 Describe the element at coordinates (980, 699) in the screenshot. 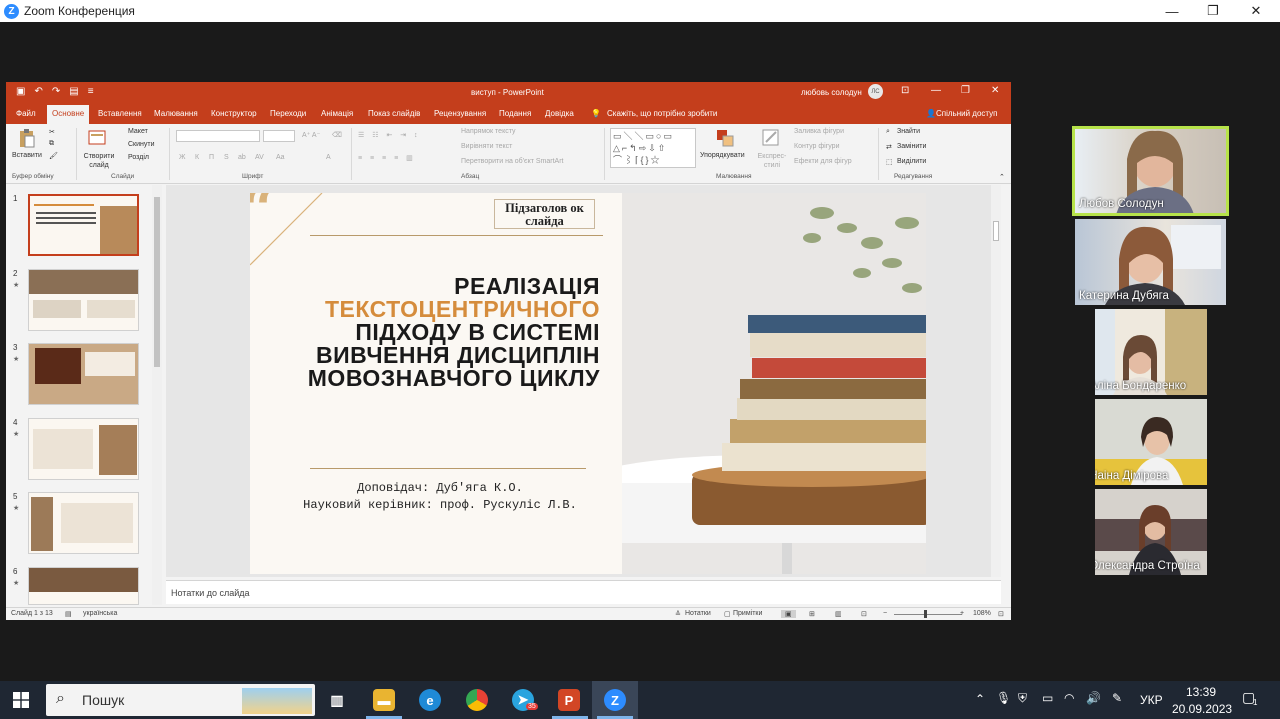

I see `tray-overflow-icon: ⌃` at that location.